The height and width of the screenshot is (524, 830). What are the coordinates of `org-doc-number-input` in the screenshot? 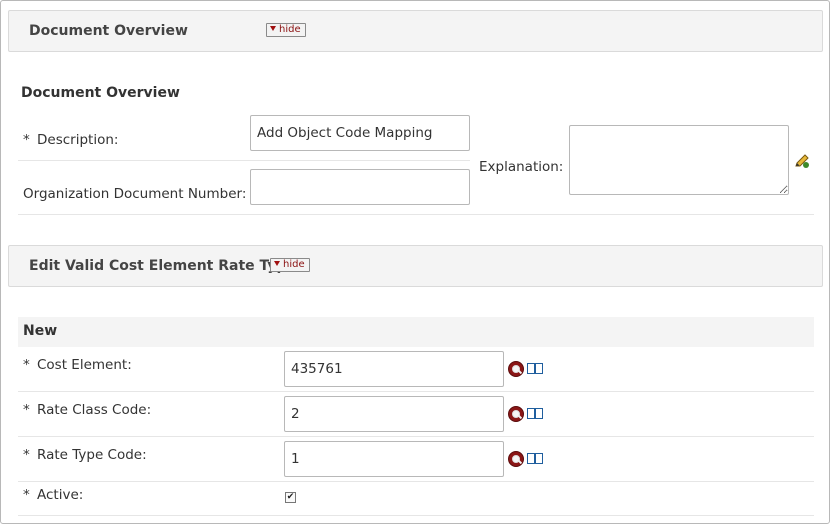 It's located at (360, 187).